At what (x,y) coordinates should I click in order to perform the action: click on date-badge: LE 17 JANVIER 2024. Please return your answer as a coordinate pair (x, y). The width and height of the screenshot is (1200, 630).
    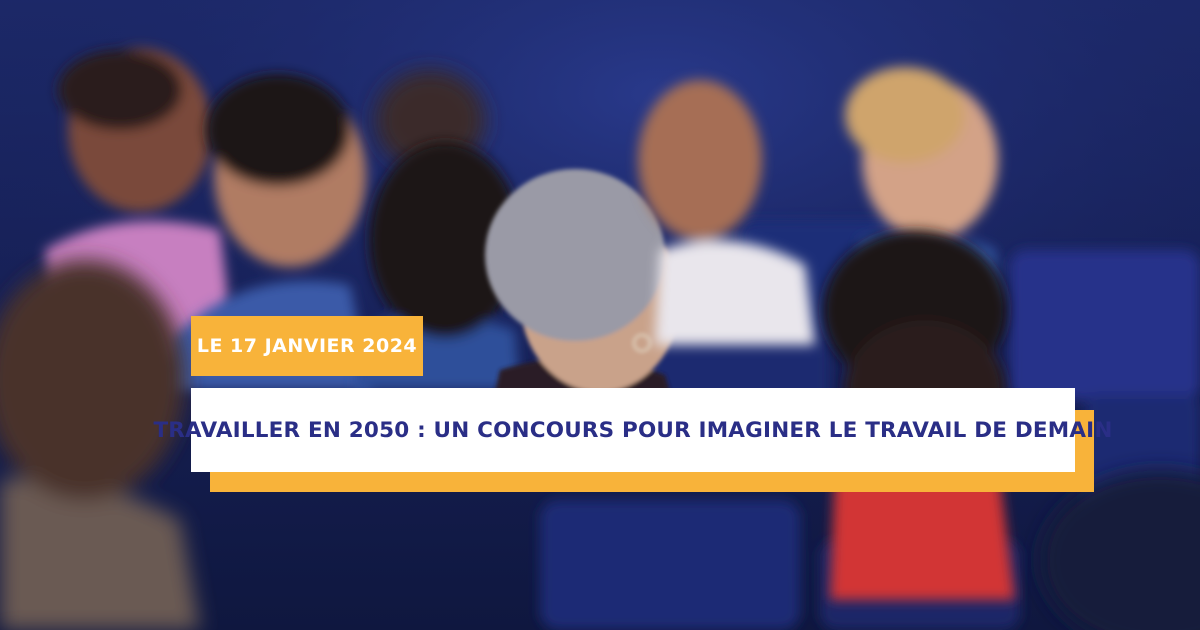
    Looking at the image, I should click on (307, 346).